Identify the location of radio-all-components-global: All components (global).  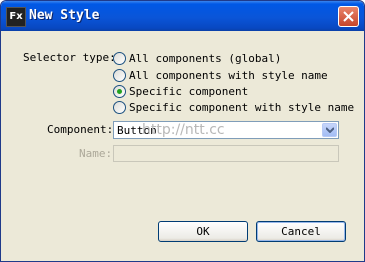
(197, 58).